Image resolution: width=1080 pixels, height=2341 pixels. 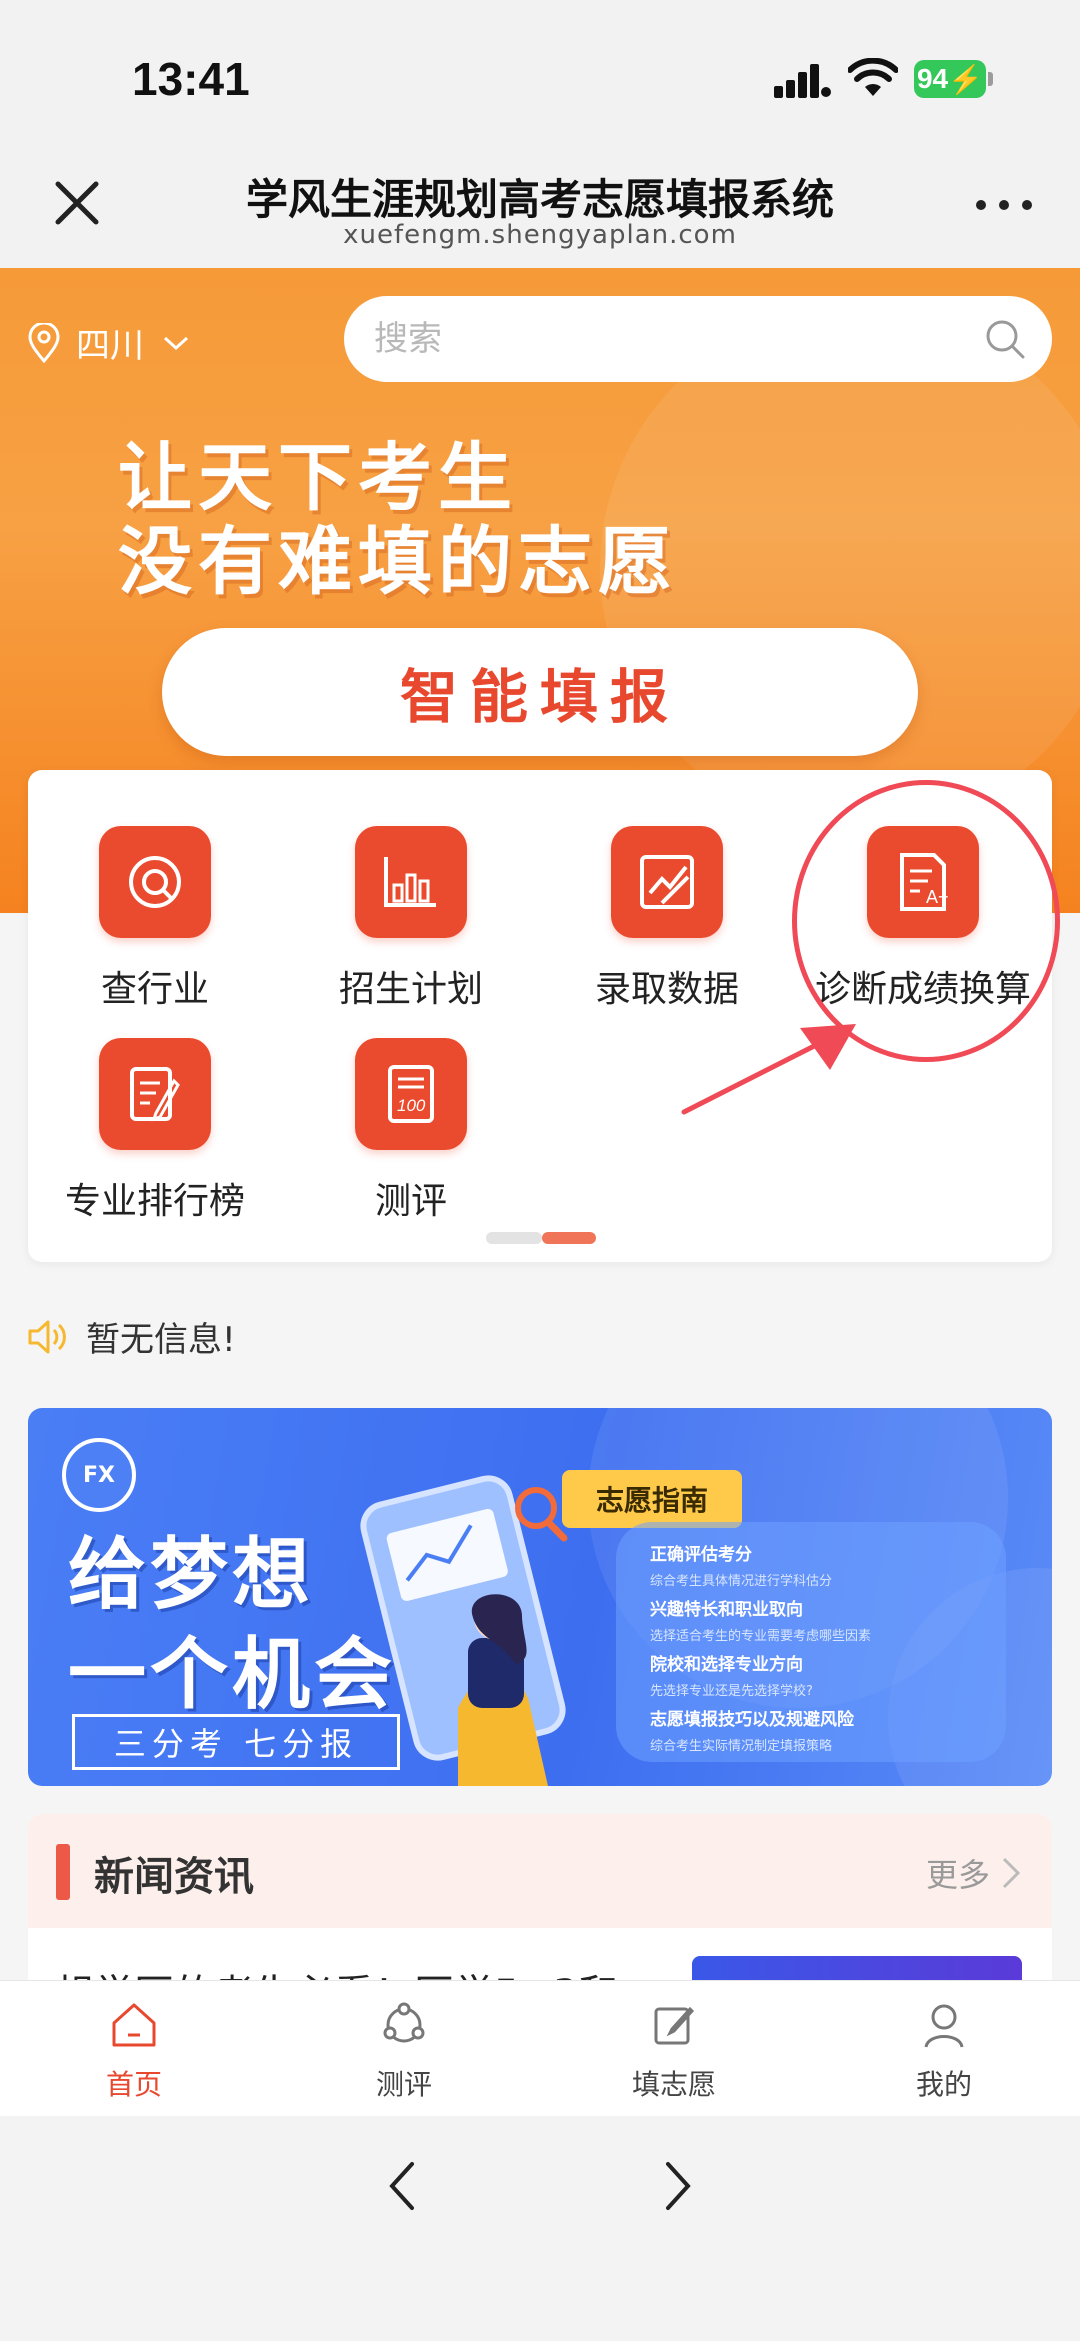 What do you see at coordinates (404, 2051) in the screenshot?
I see `tab-assessment: 测评` at bounding box center [404, 2051].